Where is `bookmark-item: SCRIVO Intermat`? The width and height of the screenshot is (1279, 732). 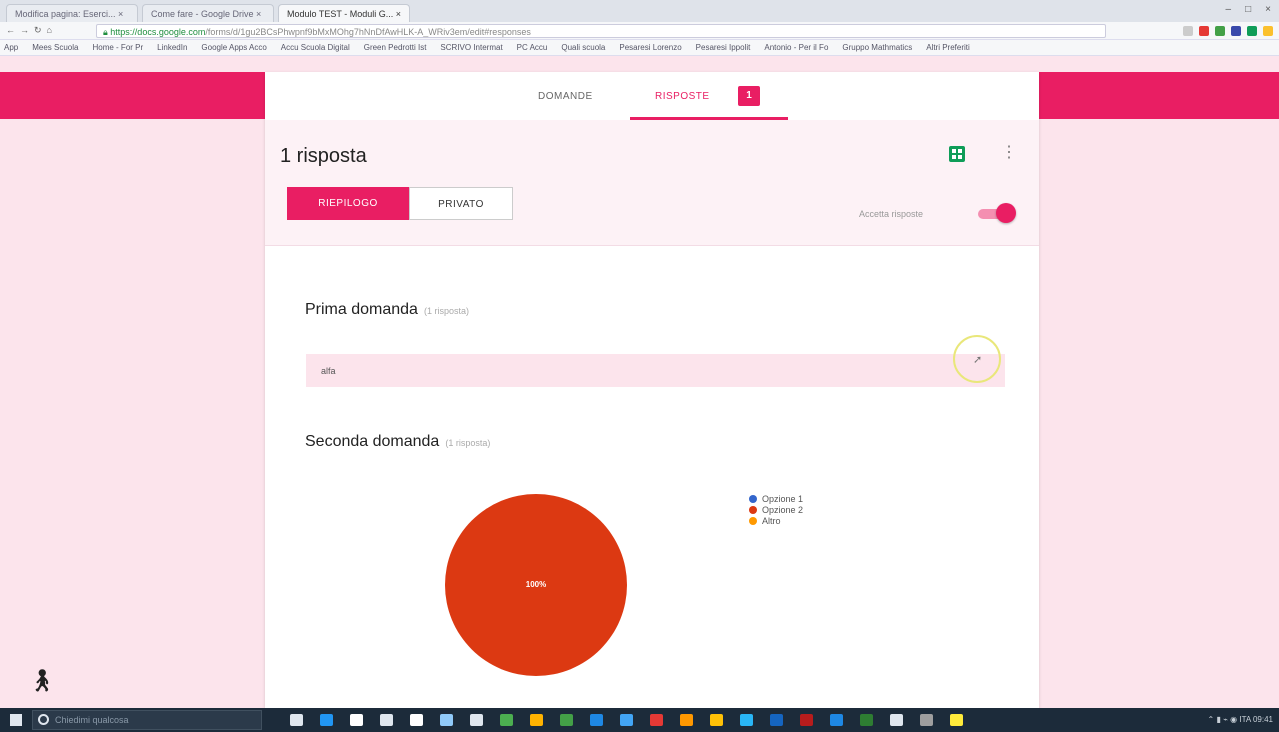
bookmark-item: SCRIVO Intermat is located at coordinates (471, 47).